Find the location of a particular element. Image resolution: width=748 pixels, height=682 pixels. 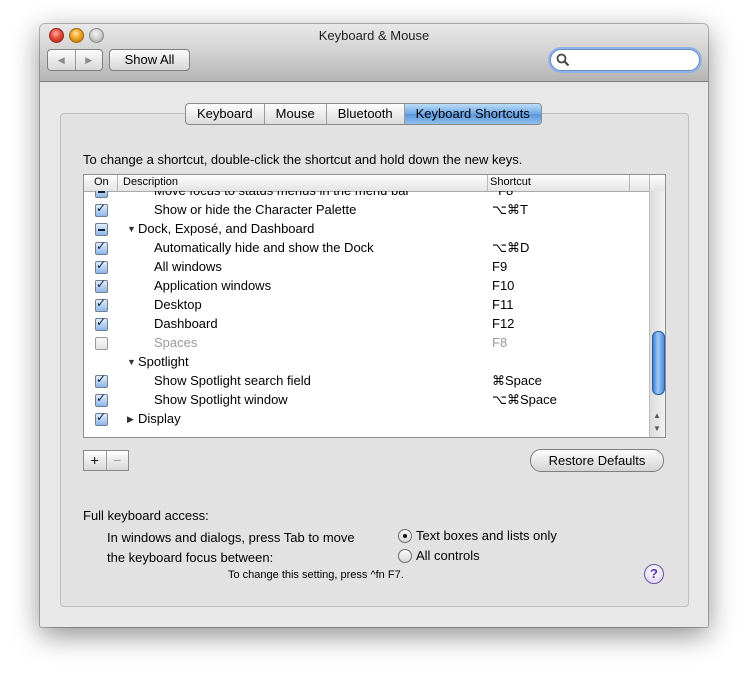

add-shortcut-button: + is located at coordinates (95, 460).